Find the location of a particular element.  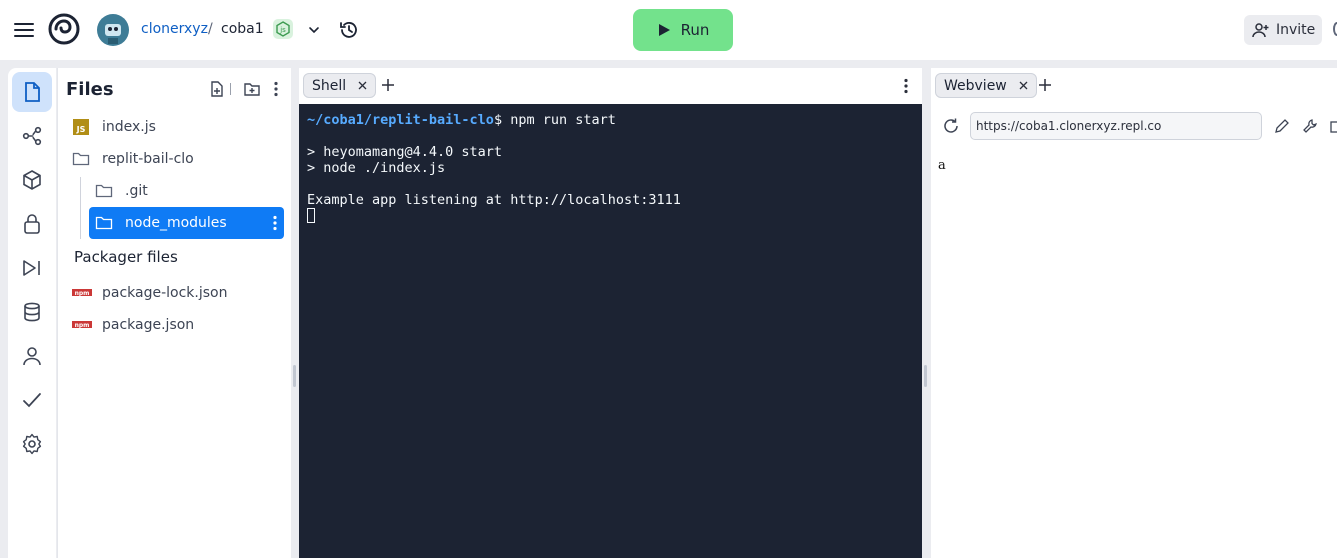

url-text: https://coba1.clonerxyz.repl.co is located at coordinates (1069, 126).